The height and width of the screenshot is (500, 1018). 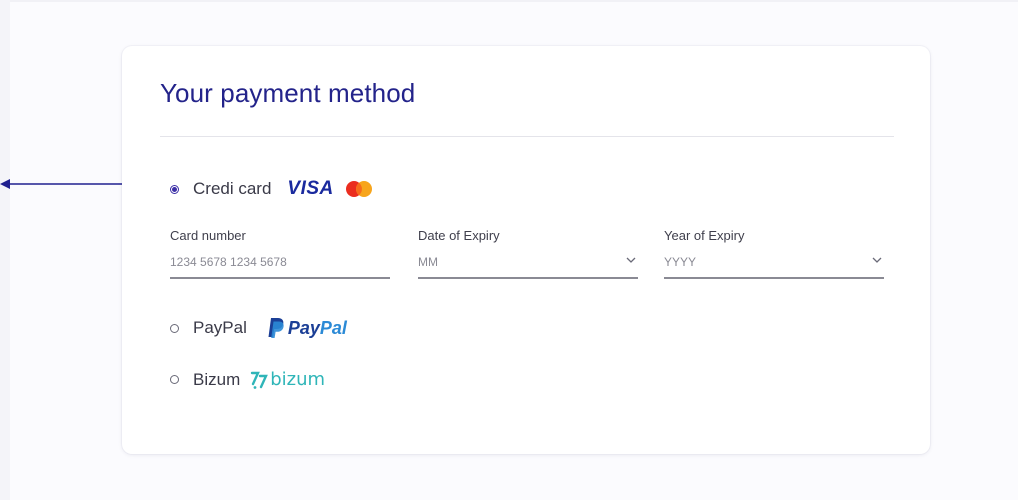 What do you see at coordinates (220, 327) in the screenshot?
I see `paypal-label: PayPal` at bounding box center [220, 327].